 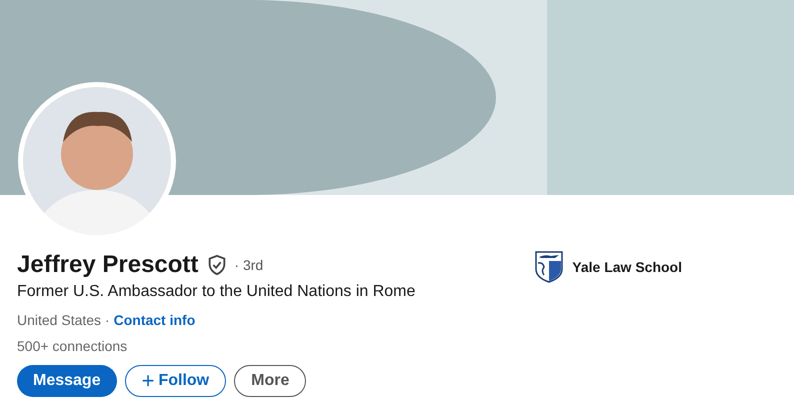 What do you see at coordinates (63, 320) in the screenshot?
I see `location: United States ·` at bounding box center [63, 320].